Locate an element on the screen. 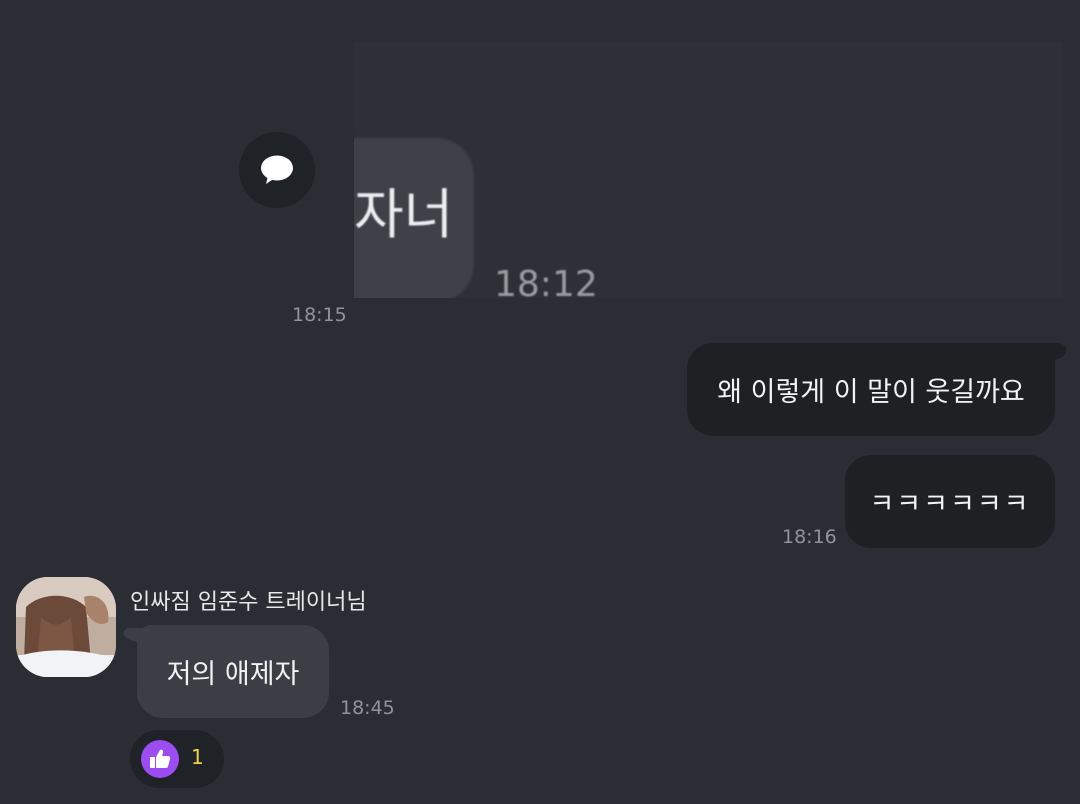 The width and height of the screenshot is (1080, 804). message-text: 왜 이렇게 이 말이 웃길까요 is located at coordinates (871, 392).